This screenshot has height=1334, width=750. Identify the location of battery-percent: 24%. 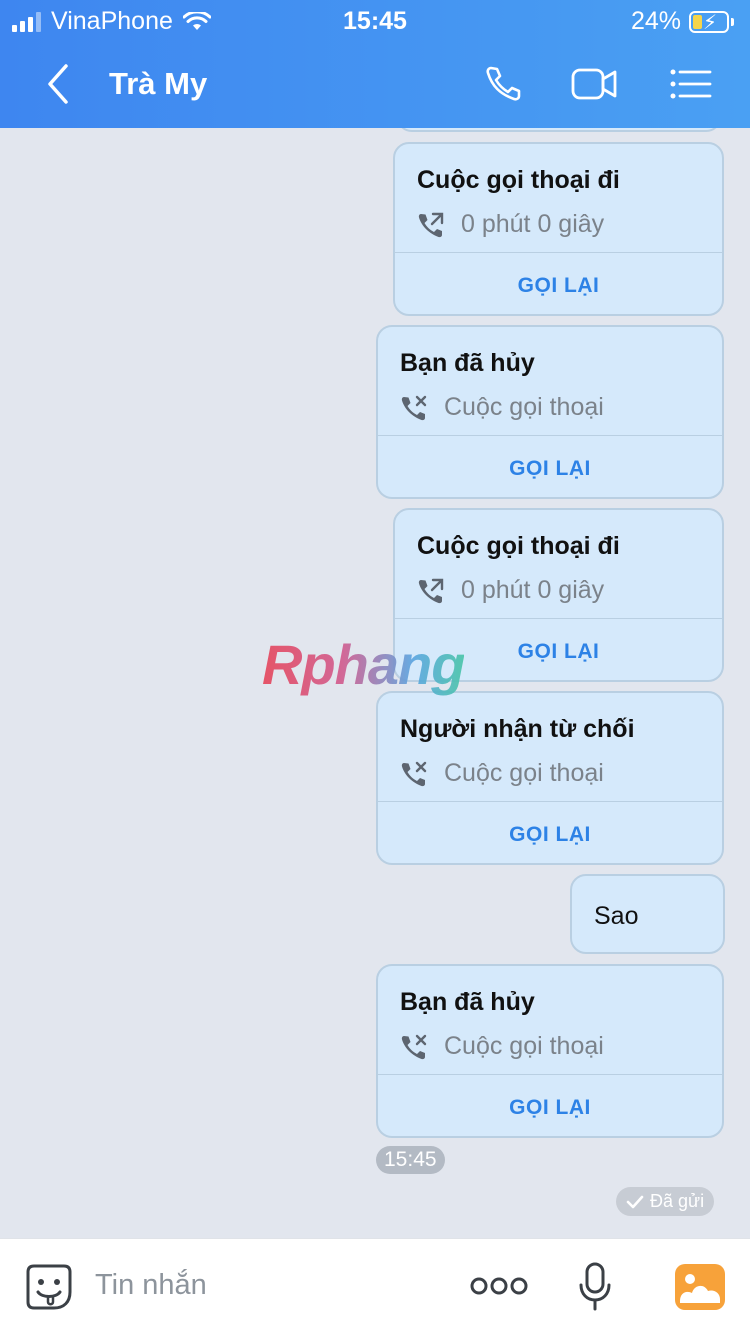
(655, 21).